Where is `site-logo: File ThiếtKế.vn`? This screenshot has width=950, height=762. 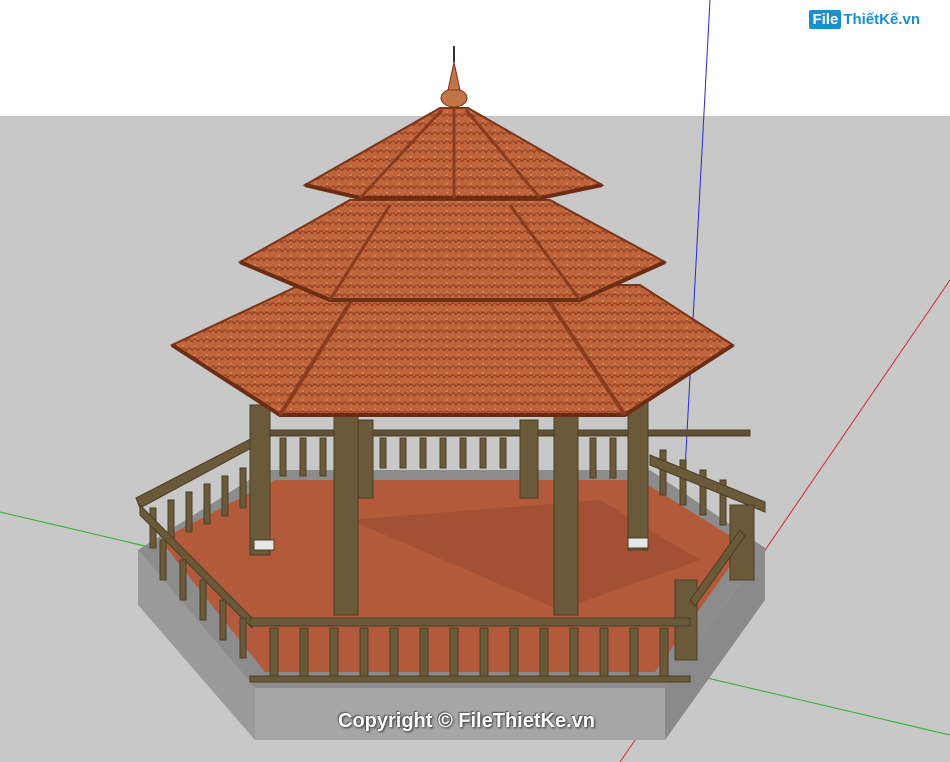 site-logo: File ThiếtKế.vn is located at coordinates (864, 19).